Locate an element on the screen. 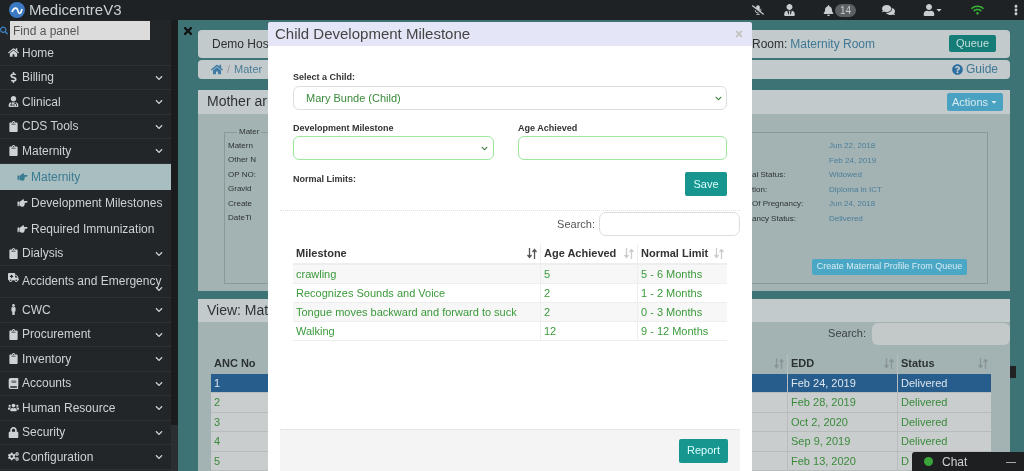 This screenshot has height=471, width=1024. sidebar-subitem: Development Milestones is located at coordinates (85, 202).